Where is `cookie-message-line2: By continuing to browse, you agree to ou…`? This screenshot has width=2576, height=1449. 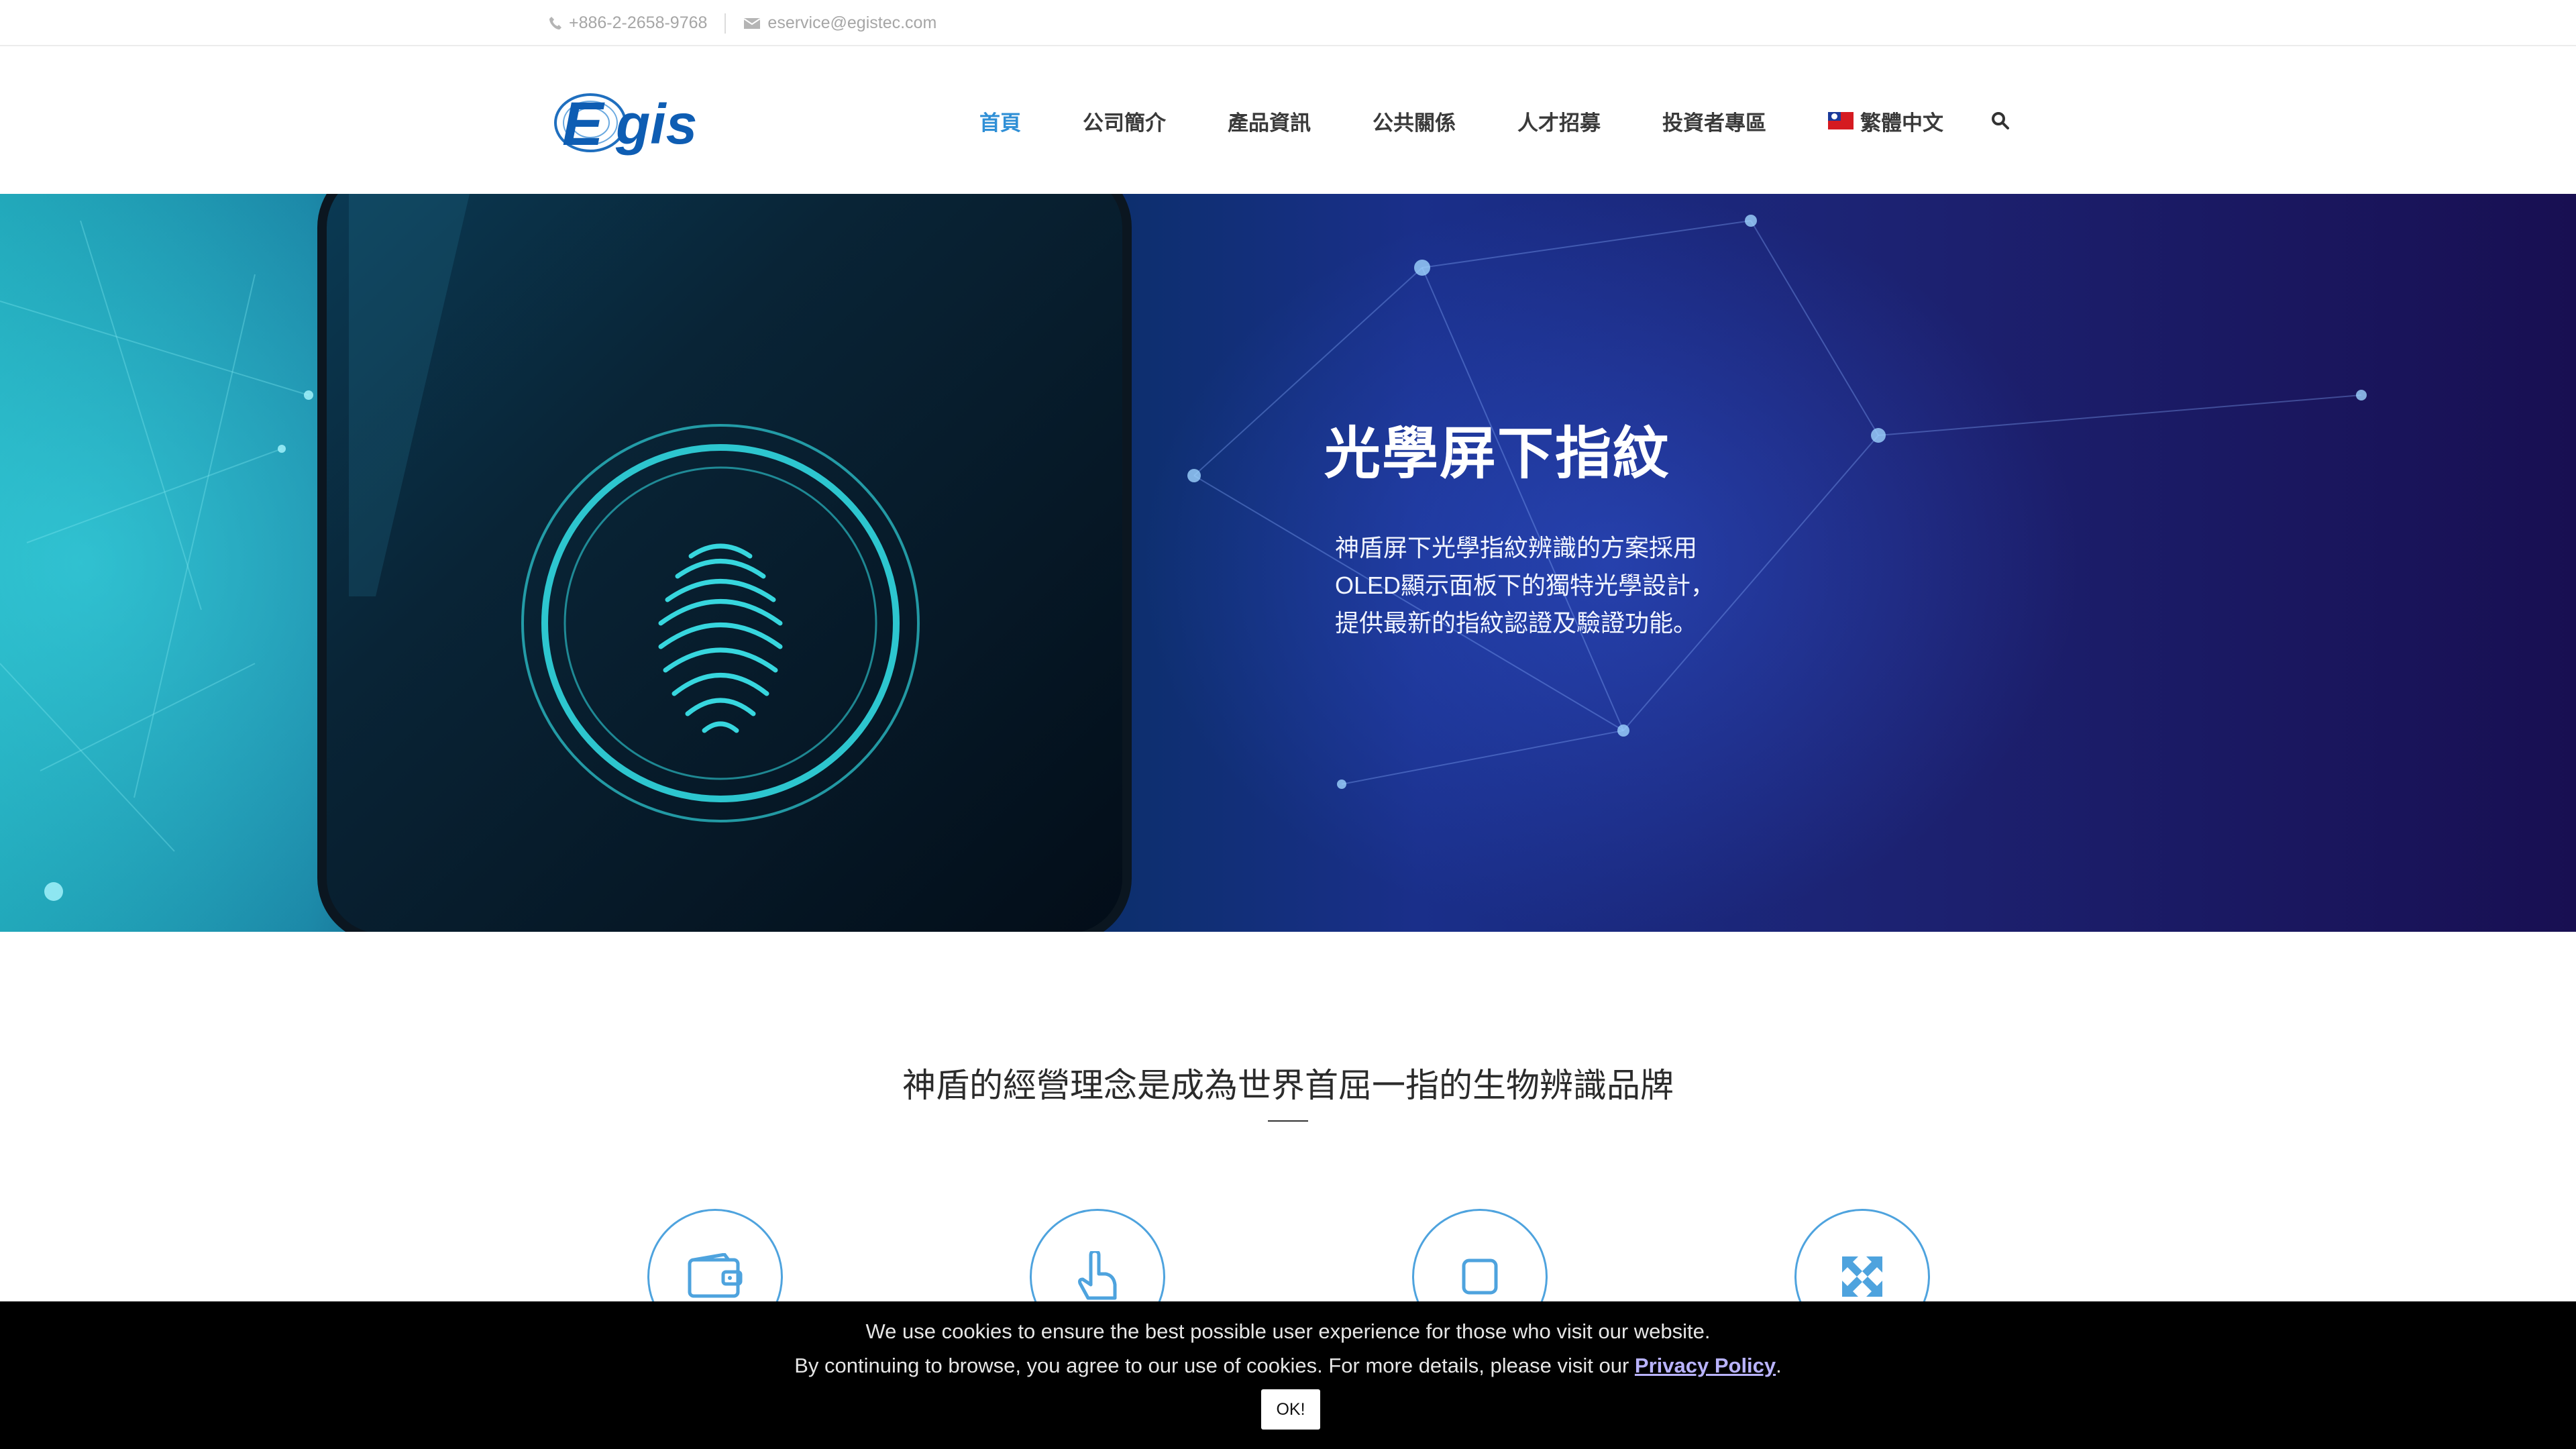 cookie-message-line2: By continuing to browse, you agree to ou… is located at coordinates (1288, 1366).